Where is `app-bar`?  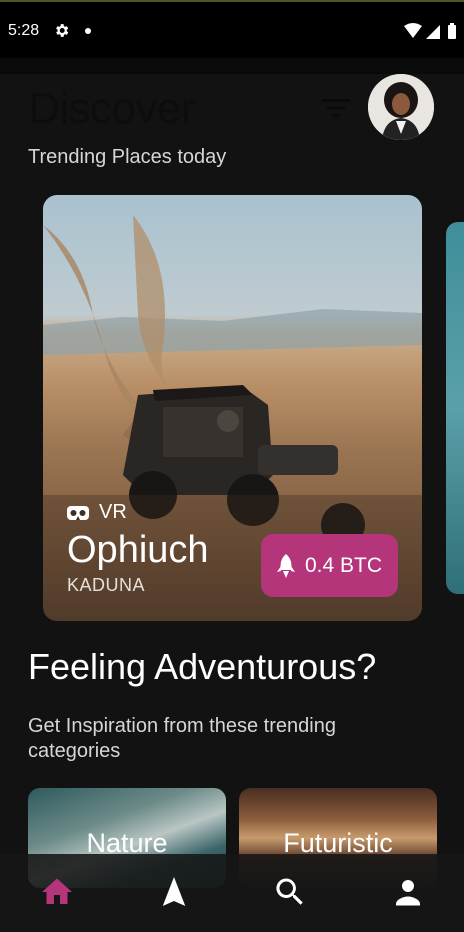 app-bar is located at coordinates (232, 66).